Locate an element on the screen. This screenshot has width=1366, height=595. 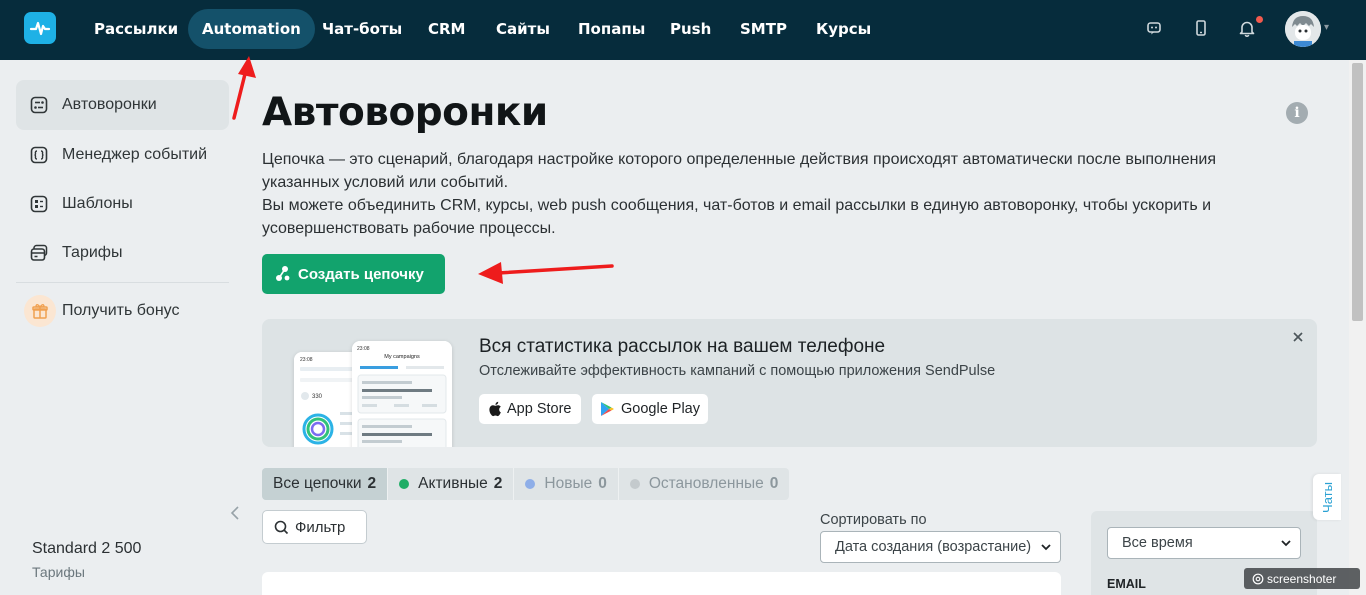
arrow-head-automation is located at coordinates (247, 67).